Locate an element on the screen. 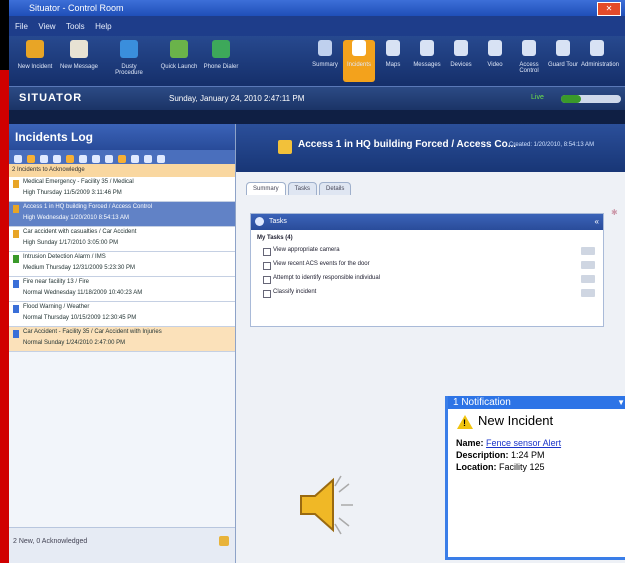  task-label: View appropriate camera is located at coordinates (306, 250).